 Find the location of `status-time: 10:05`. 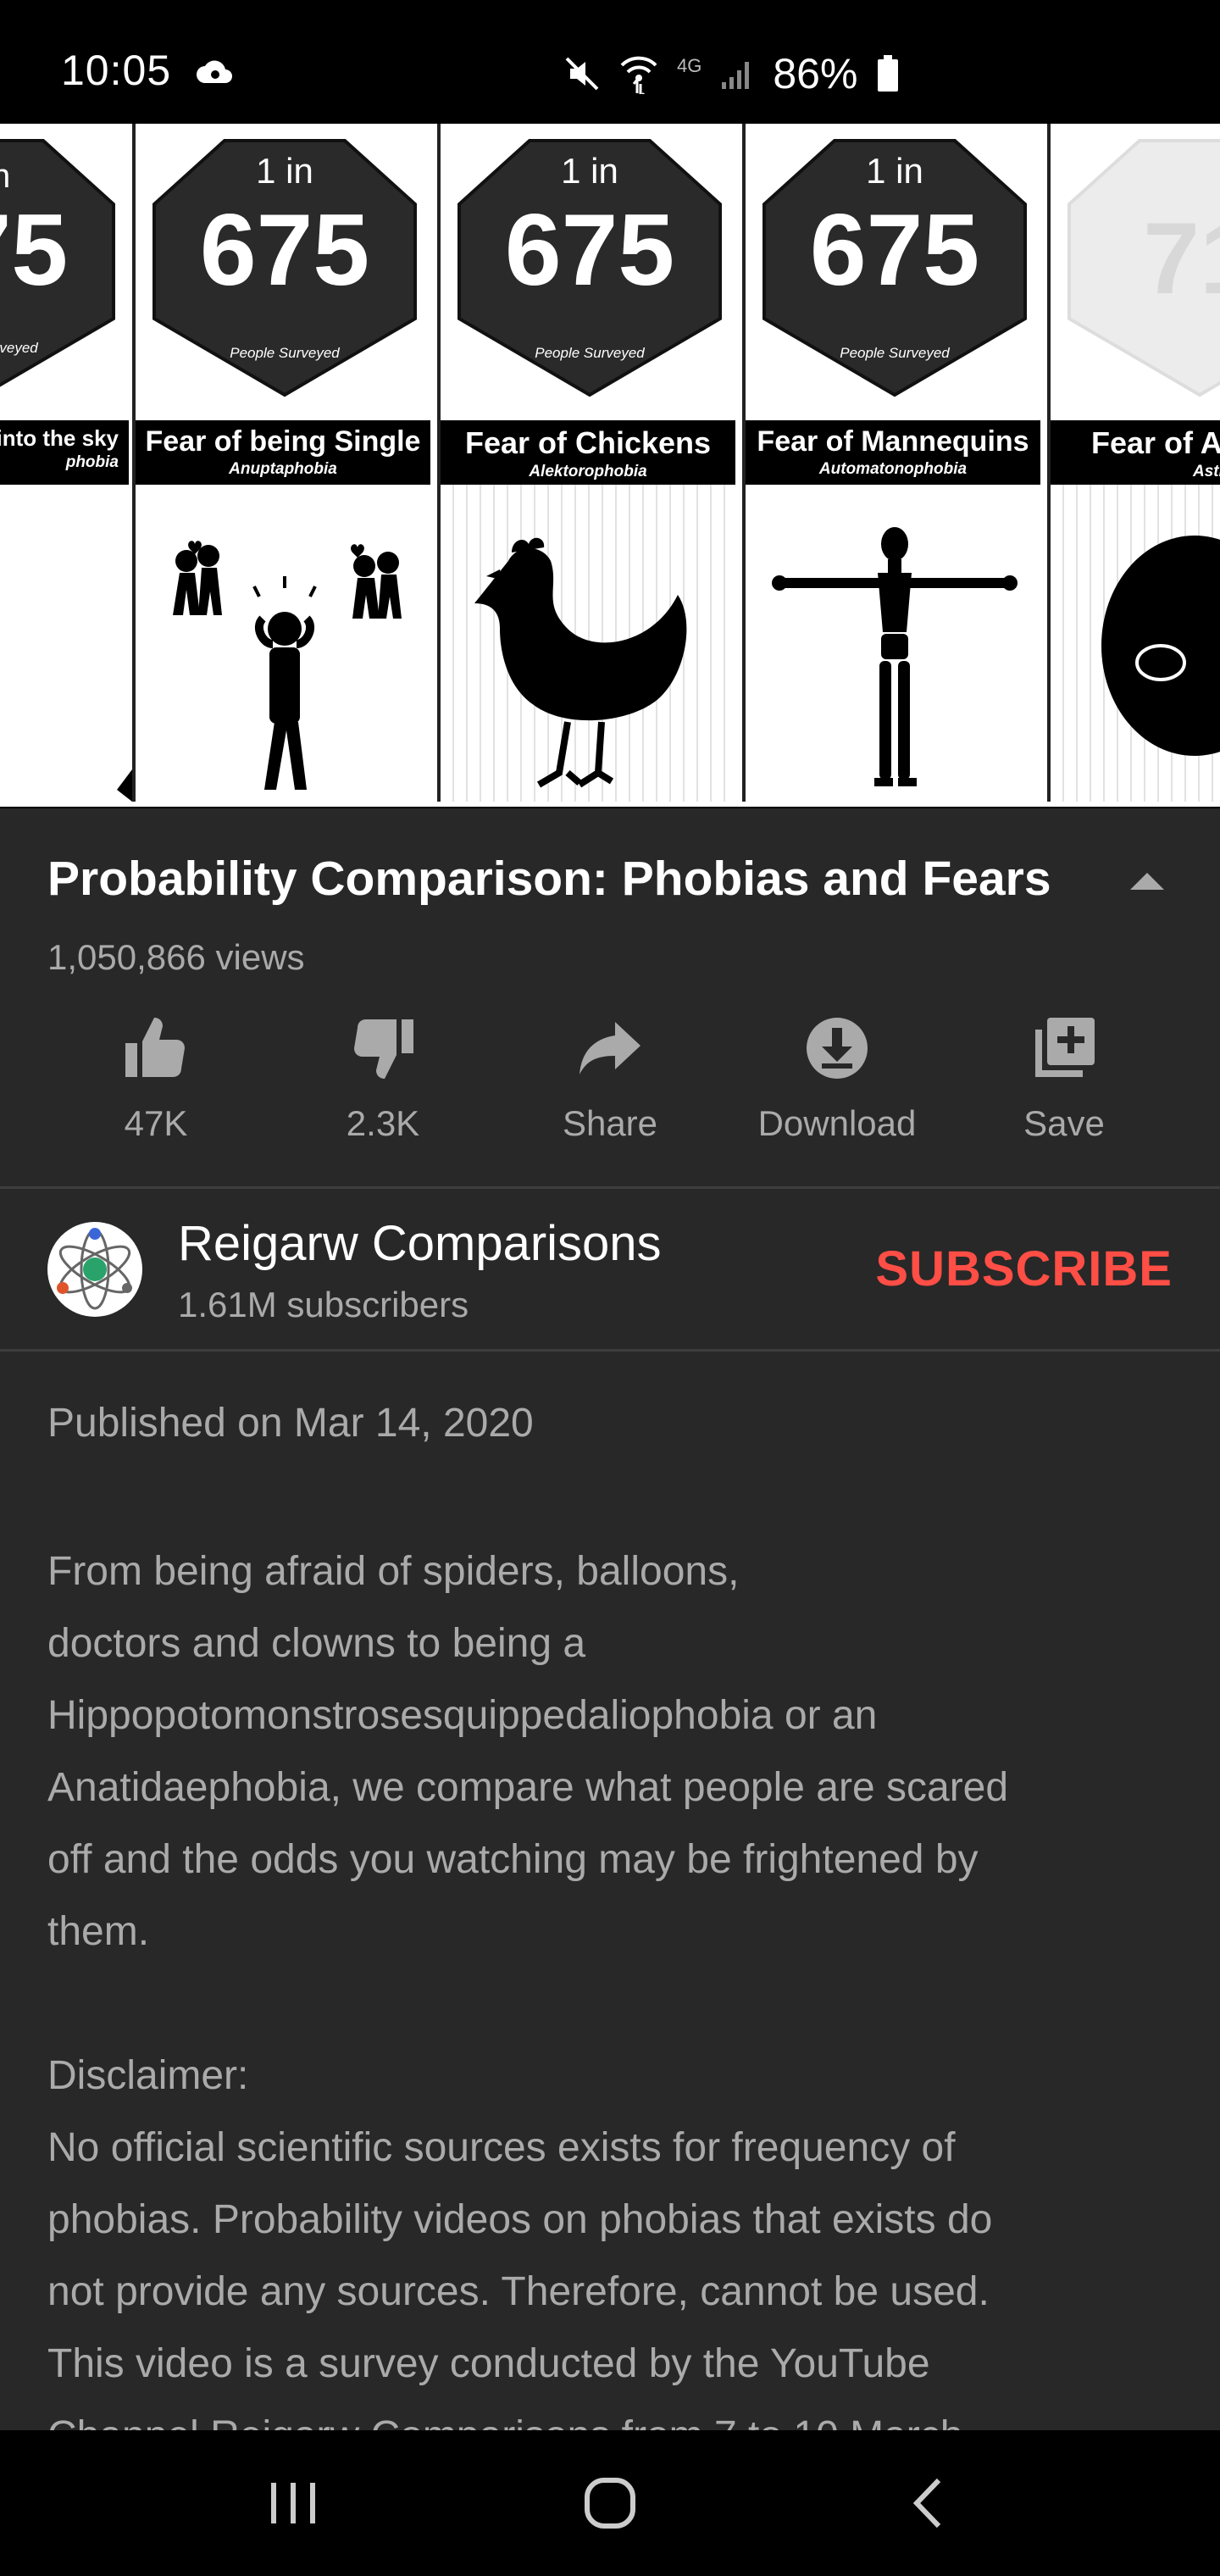

status-time: 10:05 is located at coordinates (116, 70).